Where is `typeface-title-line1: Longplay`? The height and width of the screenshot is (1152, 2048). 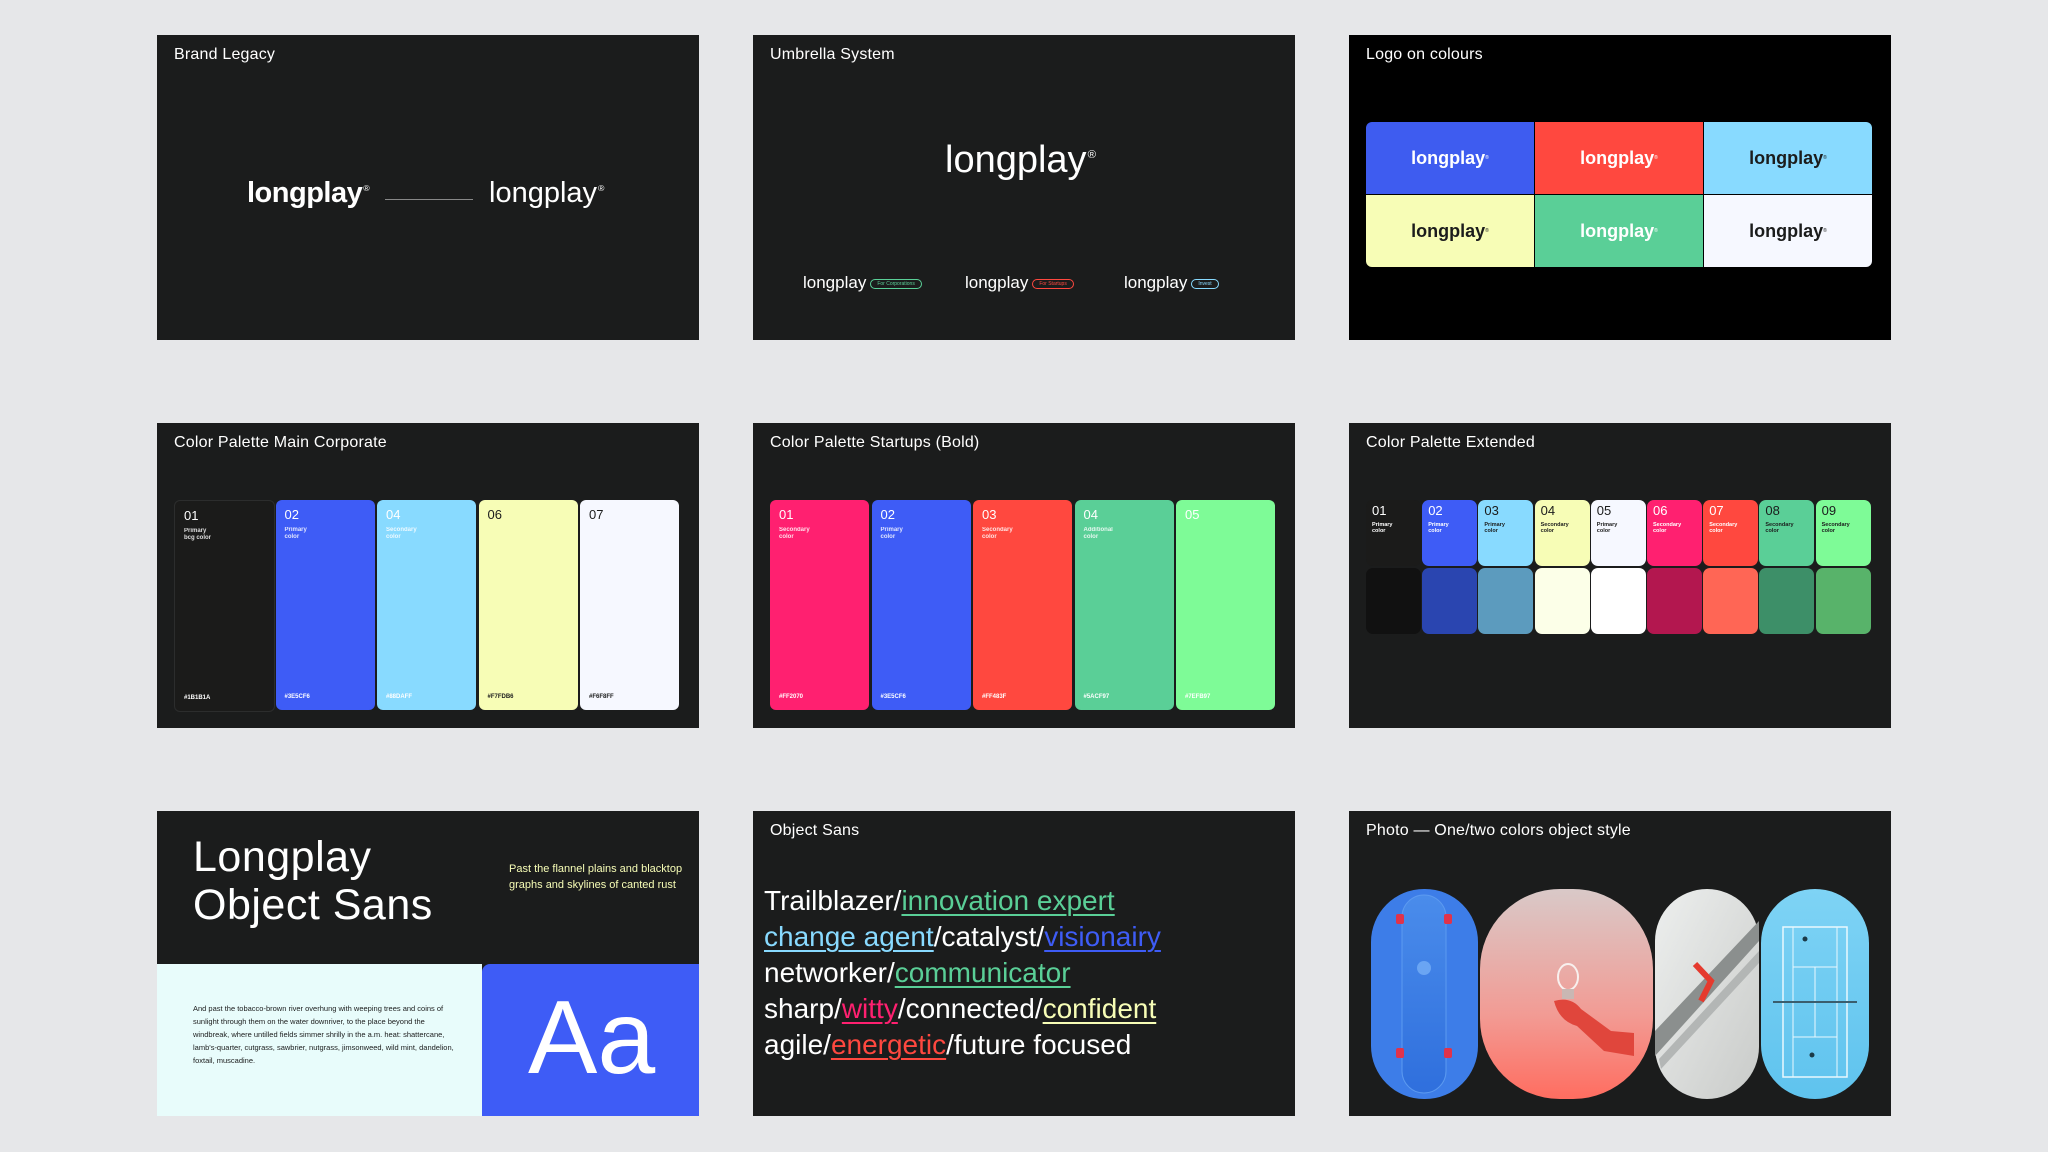
typeface-title-line1: Longplay is located at coordinates (282, 857).